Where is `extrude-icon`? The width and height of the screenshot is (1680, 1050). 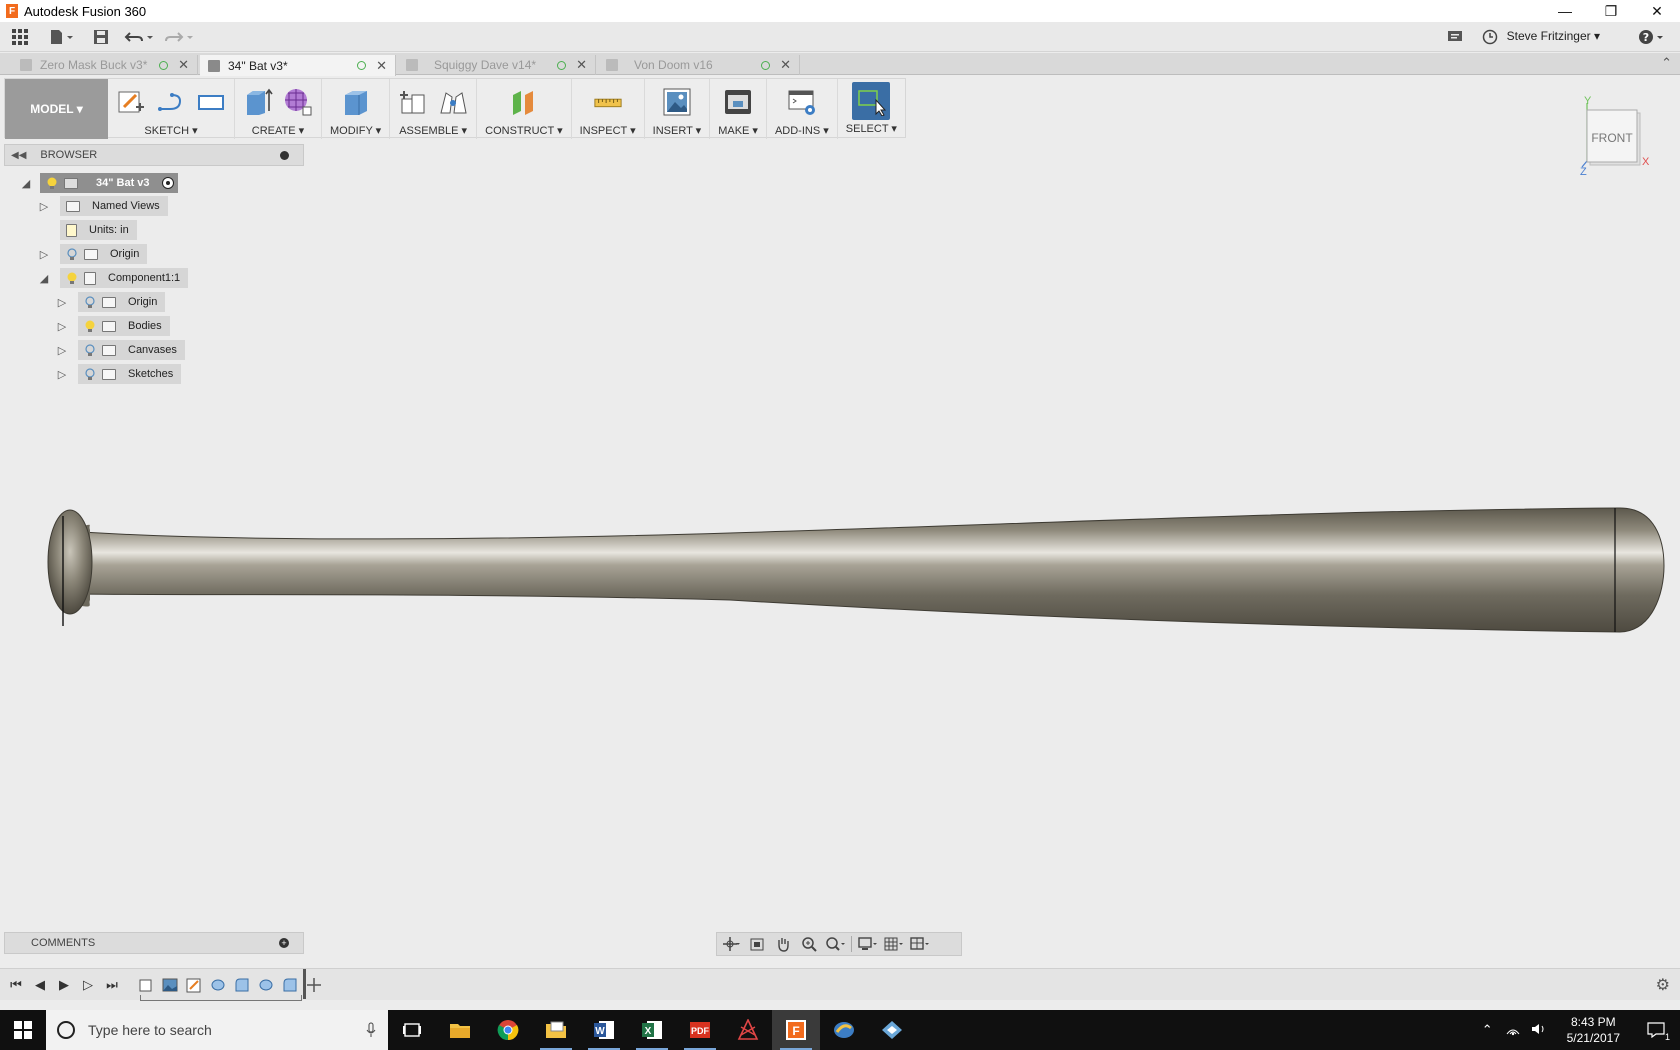
extrude-icon is located at coordinates (258, 102).